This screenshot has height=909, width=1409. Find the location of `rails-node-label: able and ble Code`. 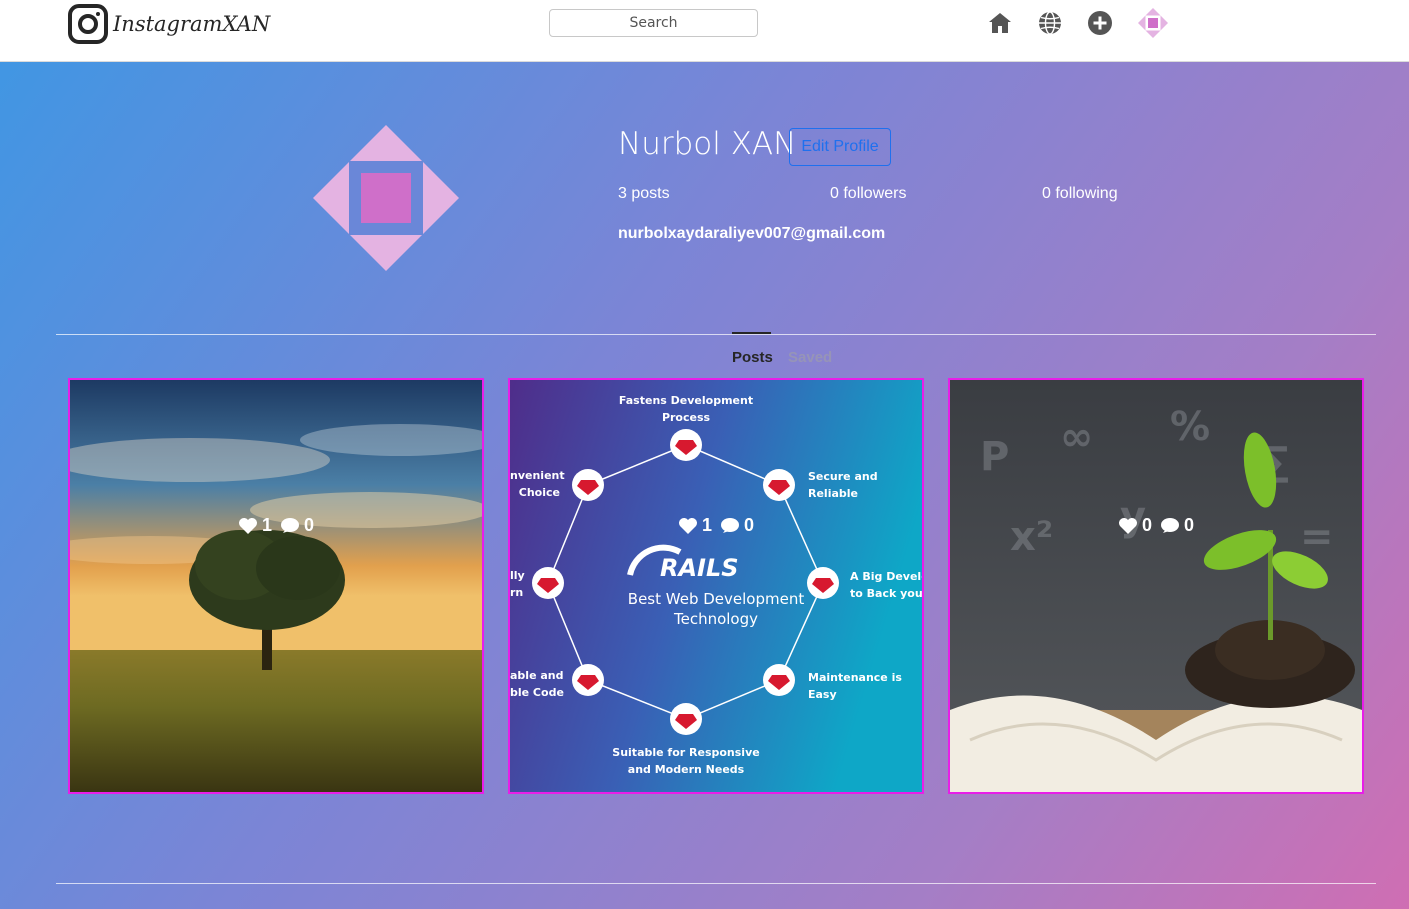

rails-node-label: able and ble Code is located at coordinates (537, 684).